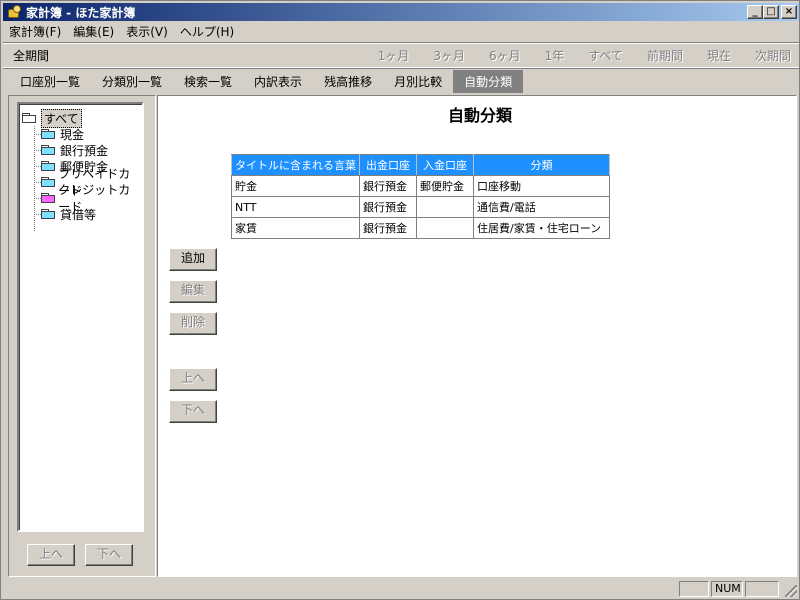 This screenshot has height=600, width=800. I want to click on status-num: NUM, so click(727, 589).